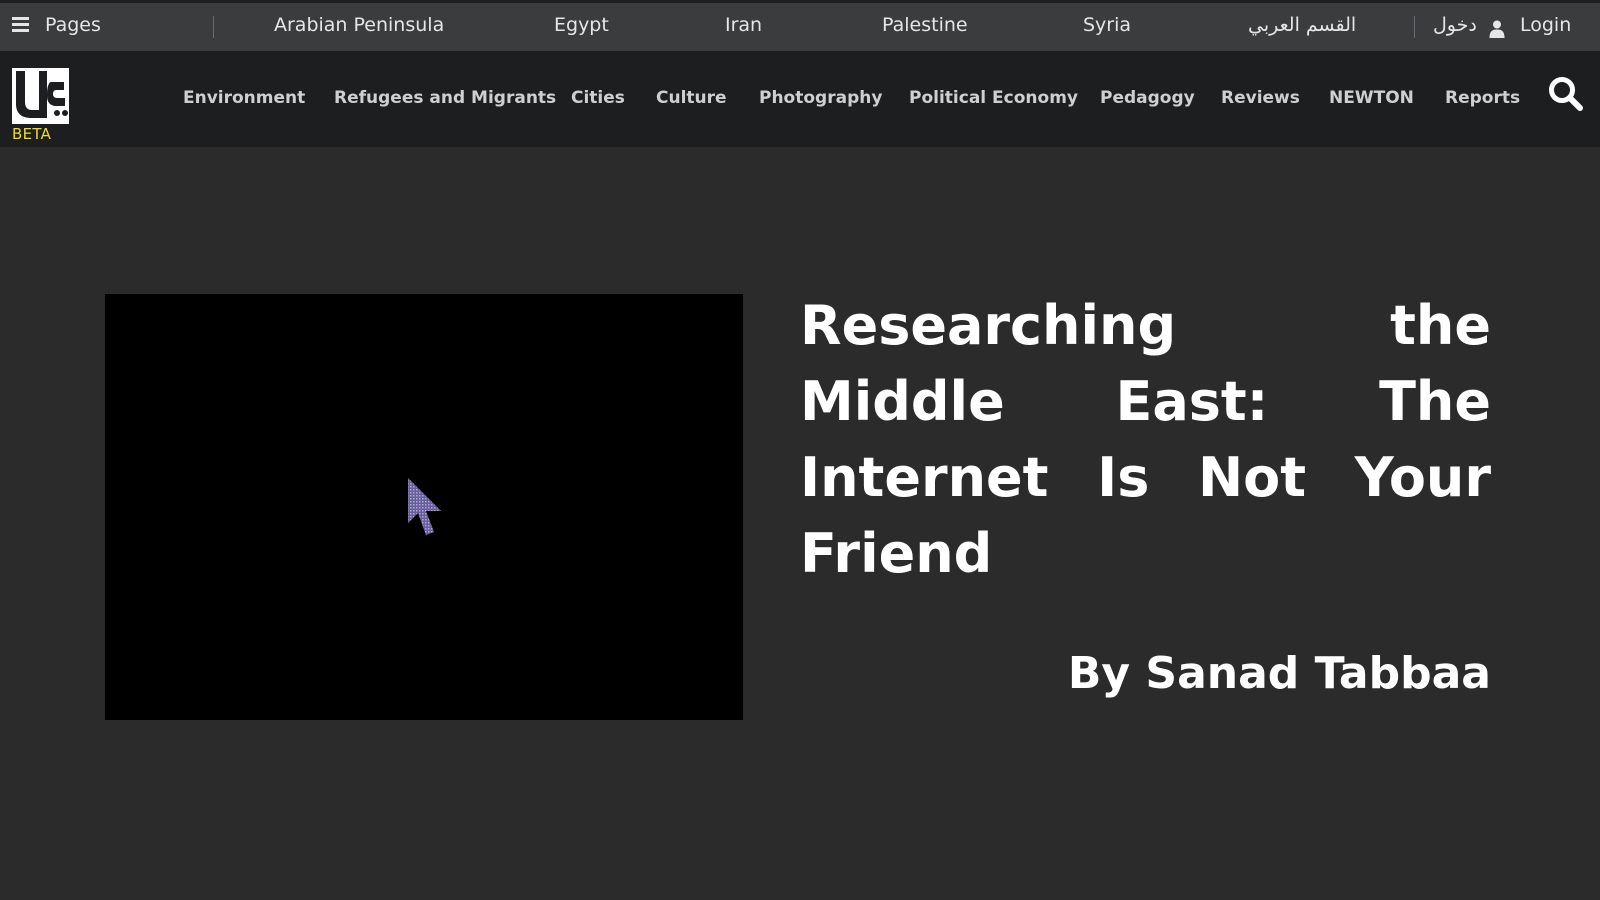  Describe the element at coordinates (925, 25) in the screenshot. I see `top-link-palestine: Palestine` at that location.